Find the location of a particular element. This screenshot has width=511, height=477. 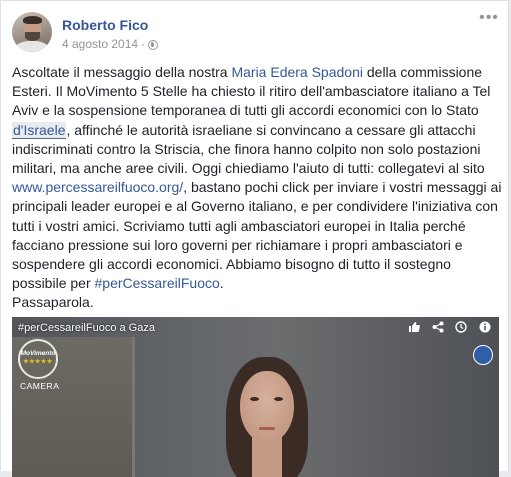

info-icon is located at coordinates (485, 328).